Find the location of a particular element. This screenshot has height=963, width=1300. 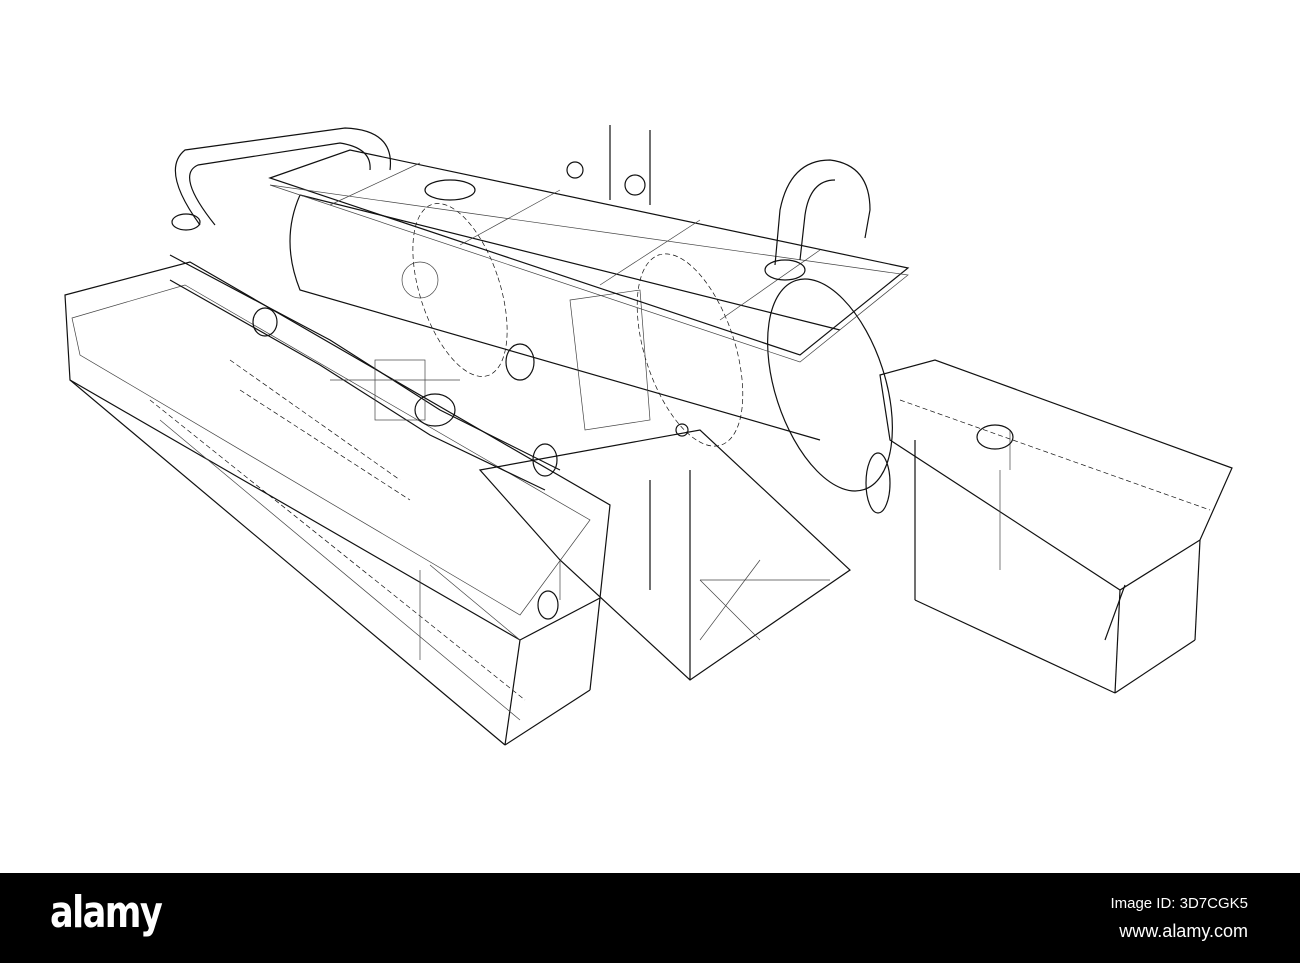

top-platform is located at coordinates (589, 256).